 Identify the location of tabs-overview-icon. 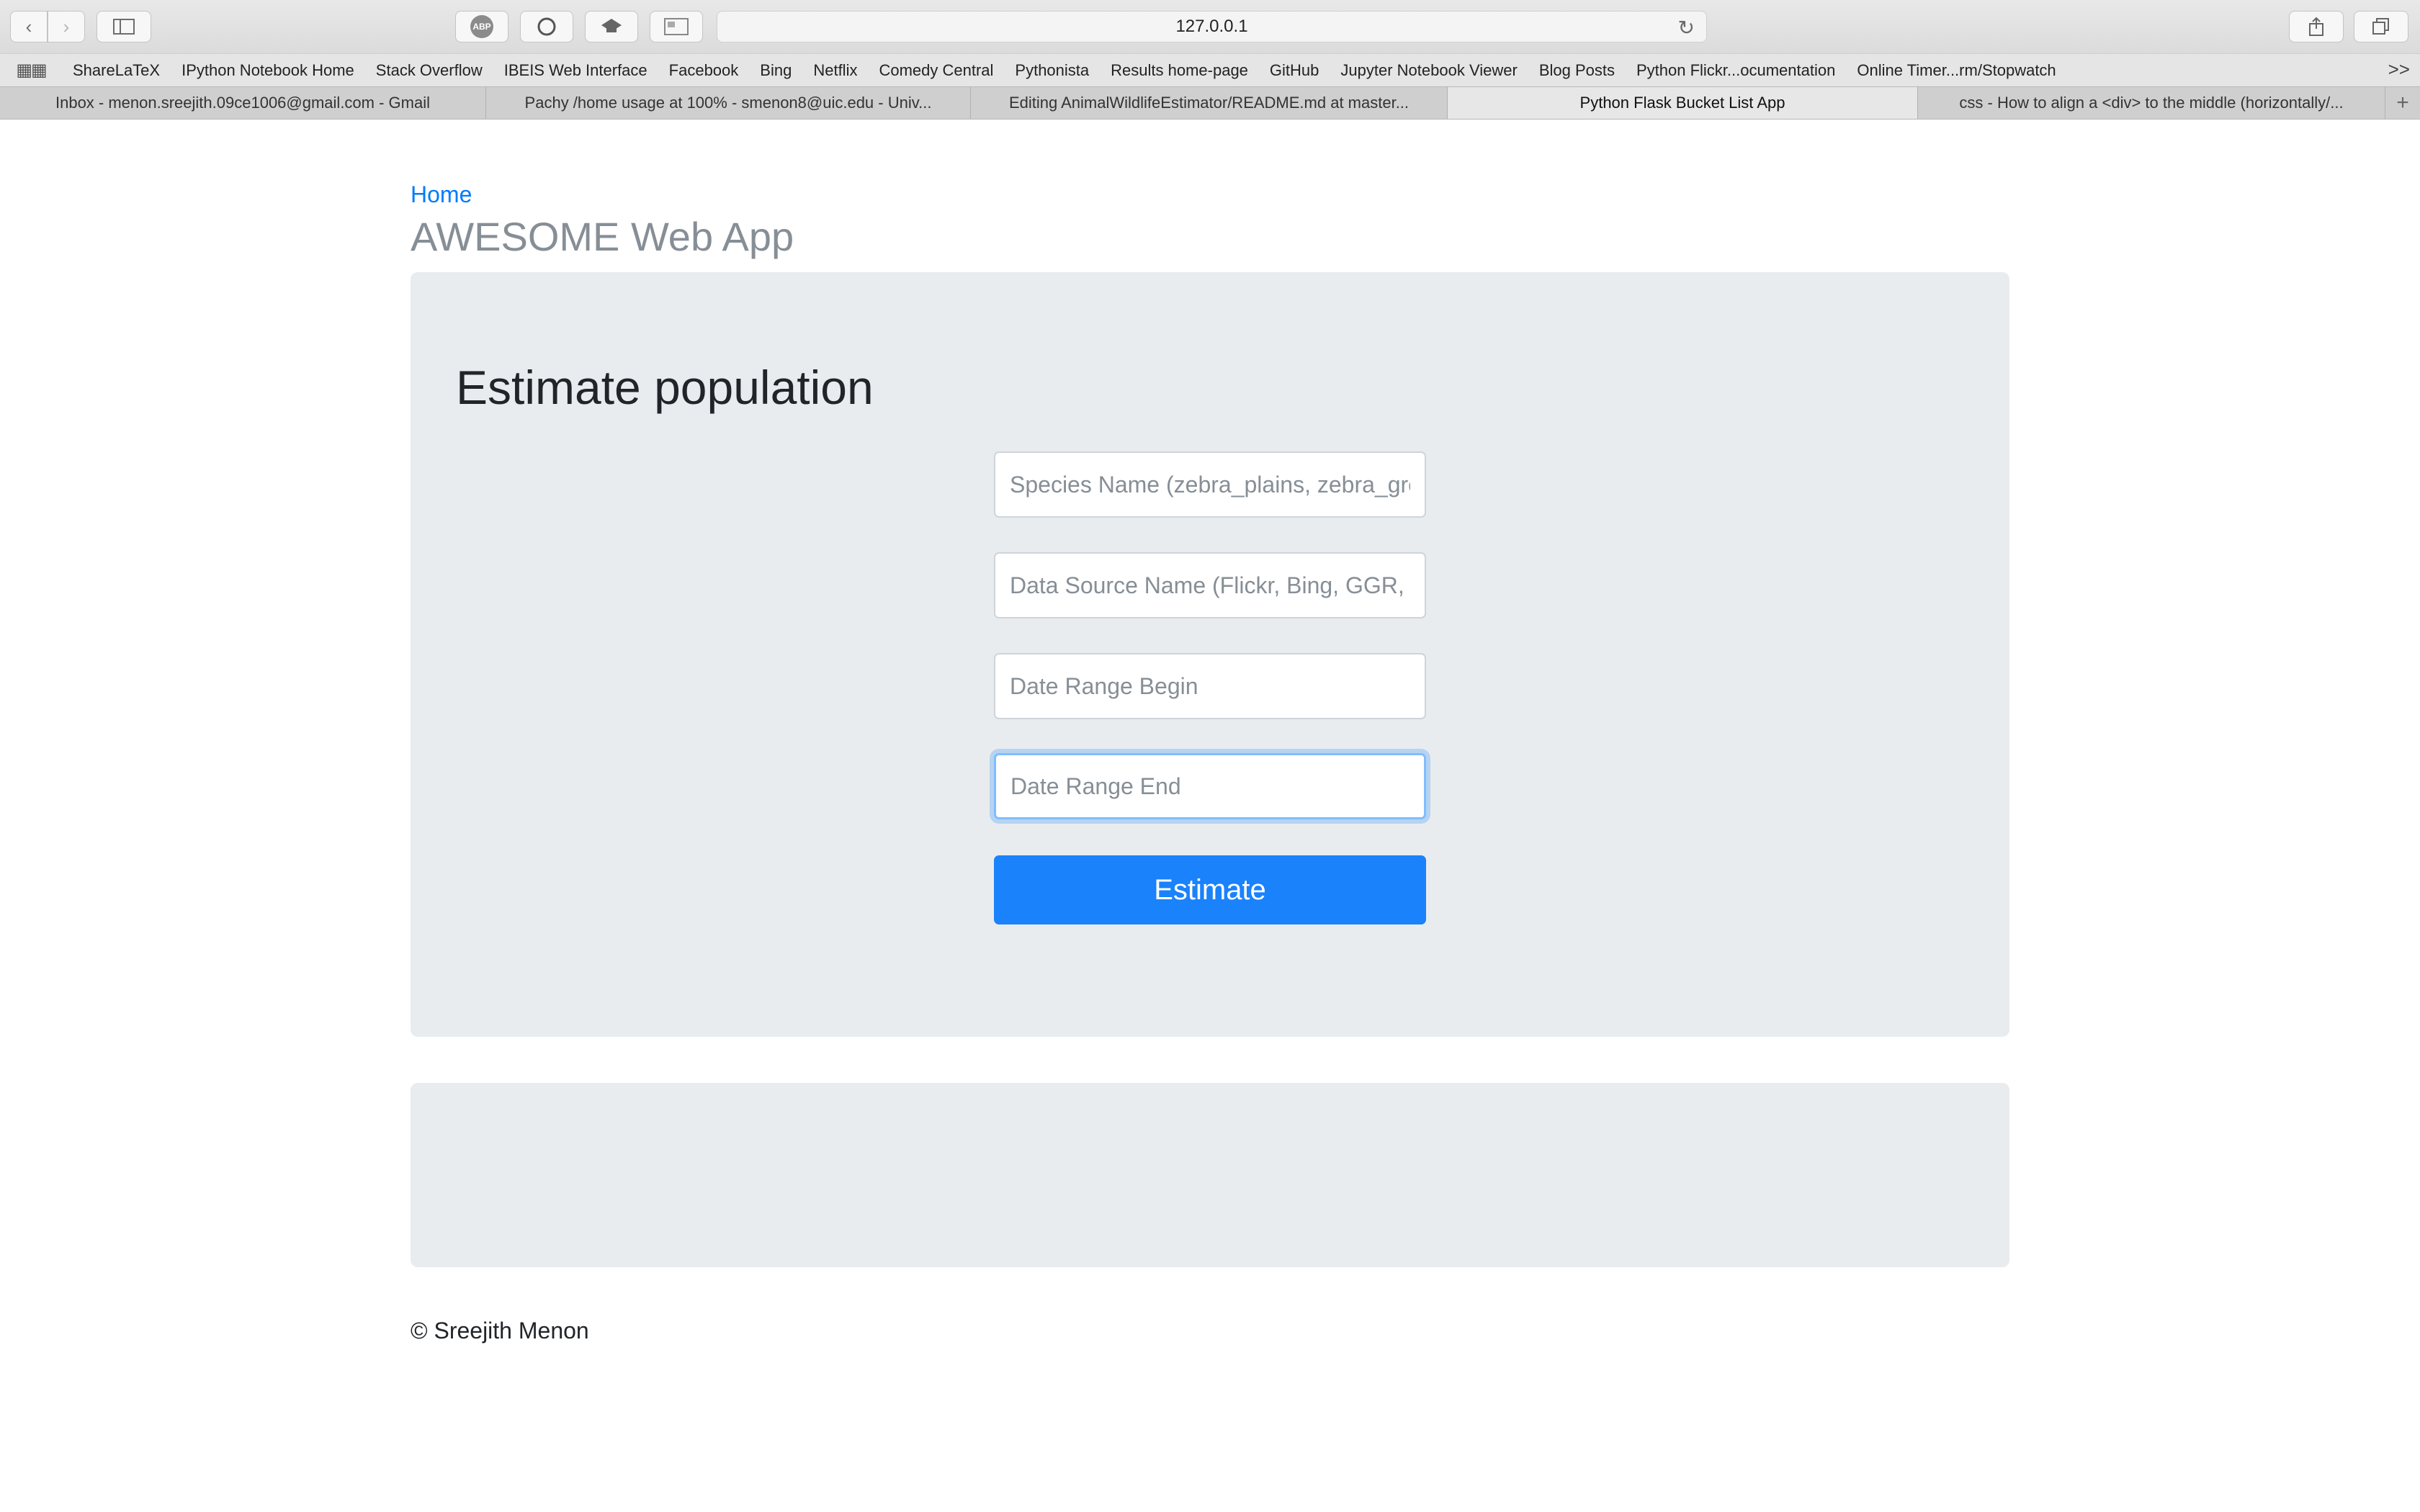
(2380, 26).